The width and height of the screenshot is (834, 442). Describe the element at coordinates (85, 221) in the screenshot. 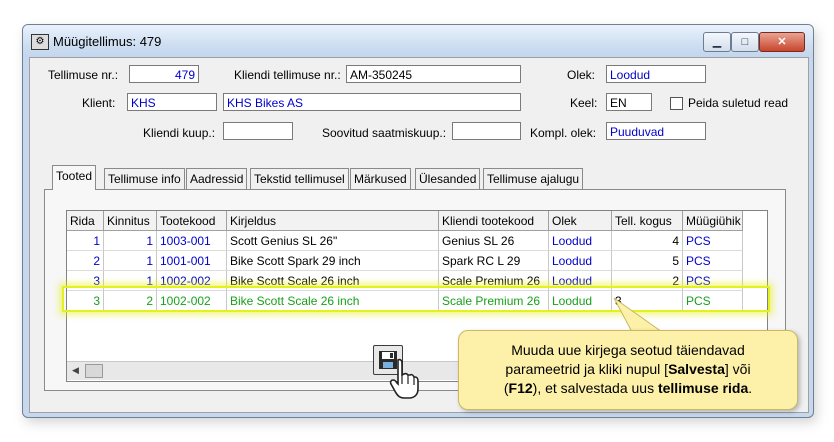

I see `col-header-rida: Rida` at that location.